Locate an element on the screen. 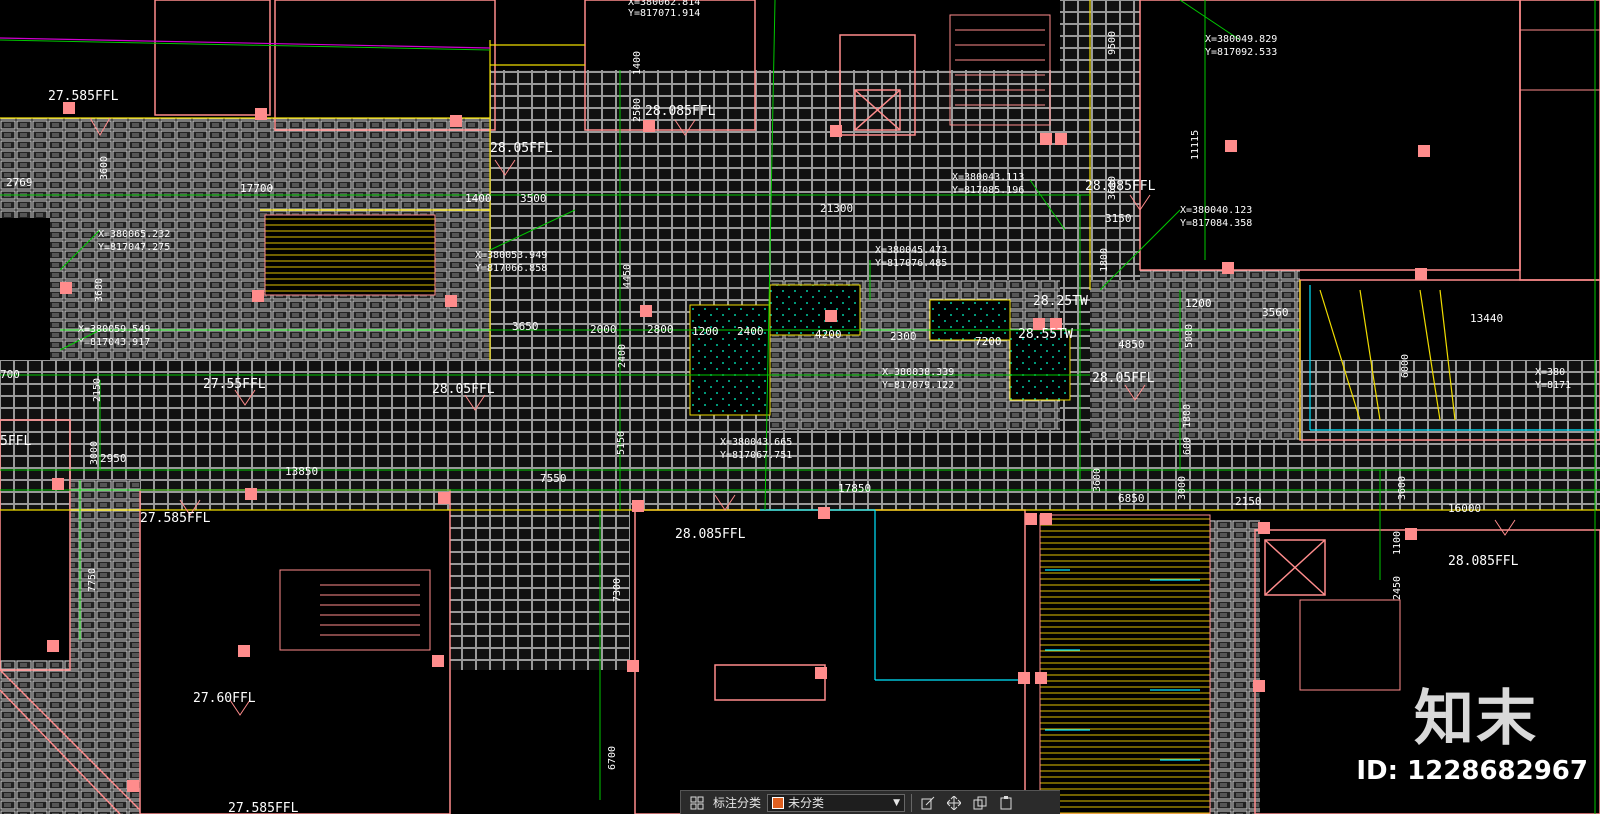 Image resolution: width=1600 pixels, height=814 pixels. svg-text: X=380040.123 is located at coordinates (1216, 210).